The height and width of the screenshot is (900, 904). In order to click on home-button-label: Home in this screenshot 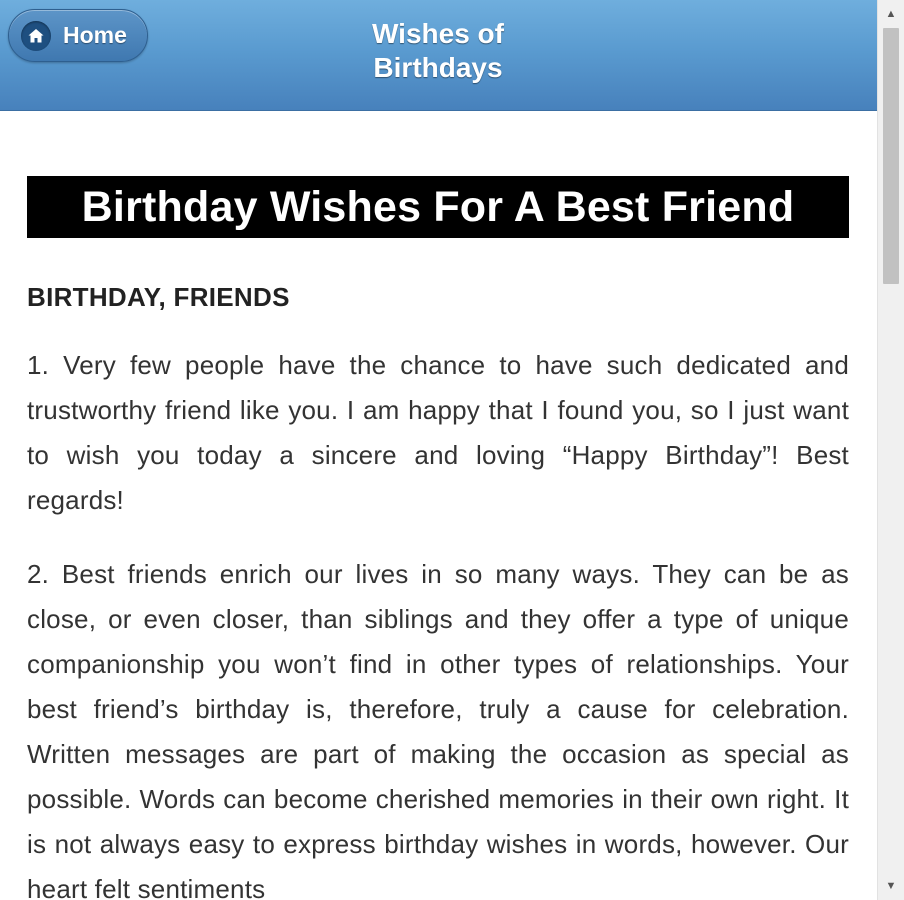, I will do `click(95, 35)`.